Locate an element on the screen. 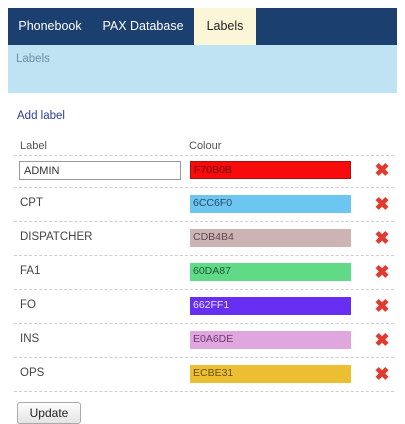  colour-picker: 662FF1 is located at coordinates (270, 306).